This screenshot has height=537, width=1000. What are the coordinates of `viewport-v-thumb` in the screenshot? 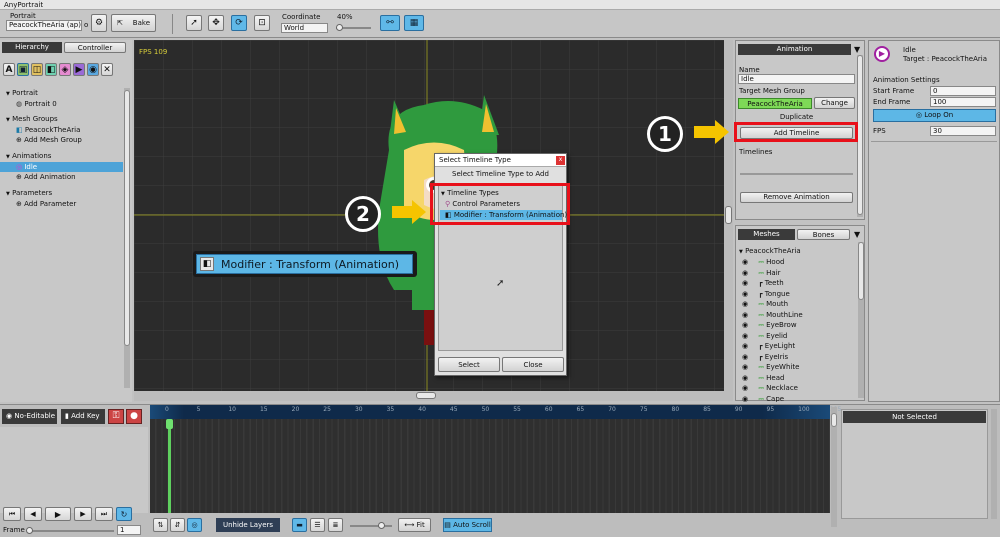 It's located at (728, 215).